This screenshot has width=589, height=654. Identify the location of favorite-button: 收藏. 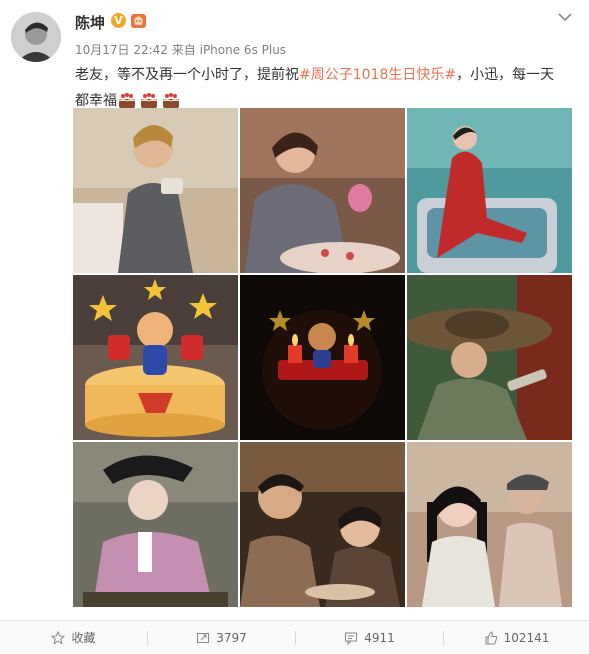
(73, 637).